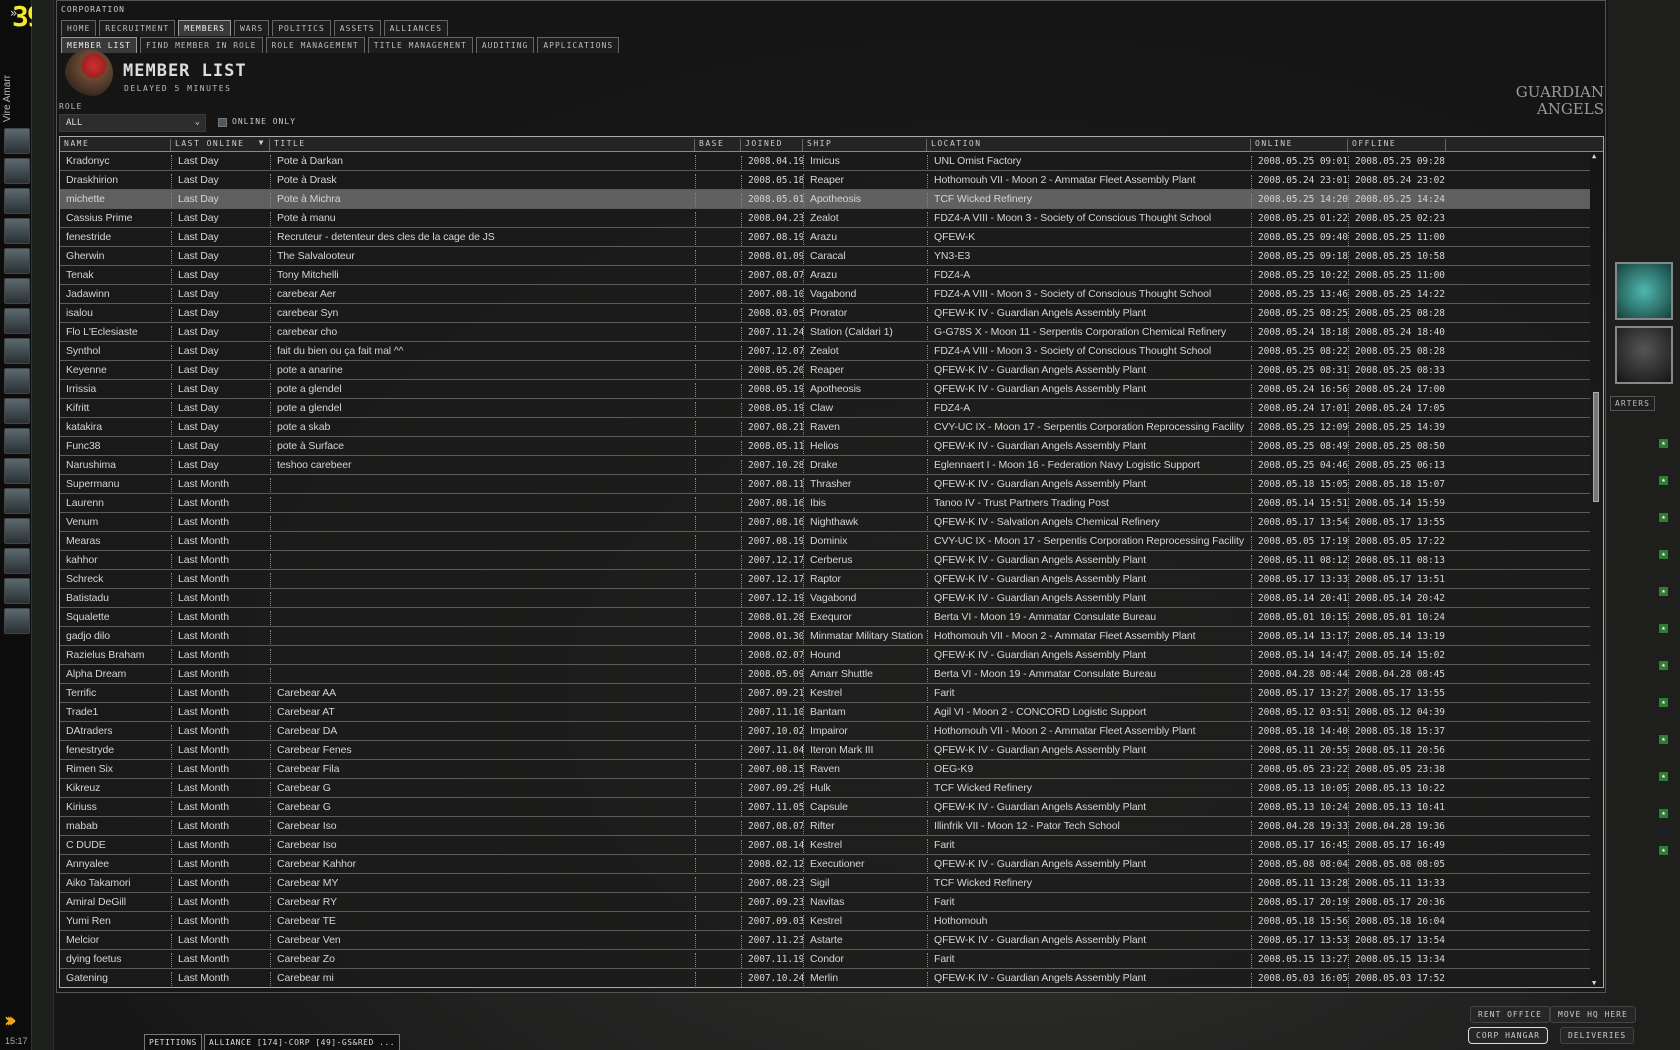 The height and width of the screenshot is (1050, 1680). Describe the element at coordinates (505, 45) in the screenshot. I see `subtab-auditing: AUDITING` at that location.